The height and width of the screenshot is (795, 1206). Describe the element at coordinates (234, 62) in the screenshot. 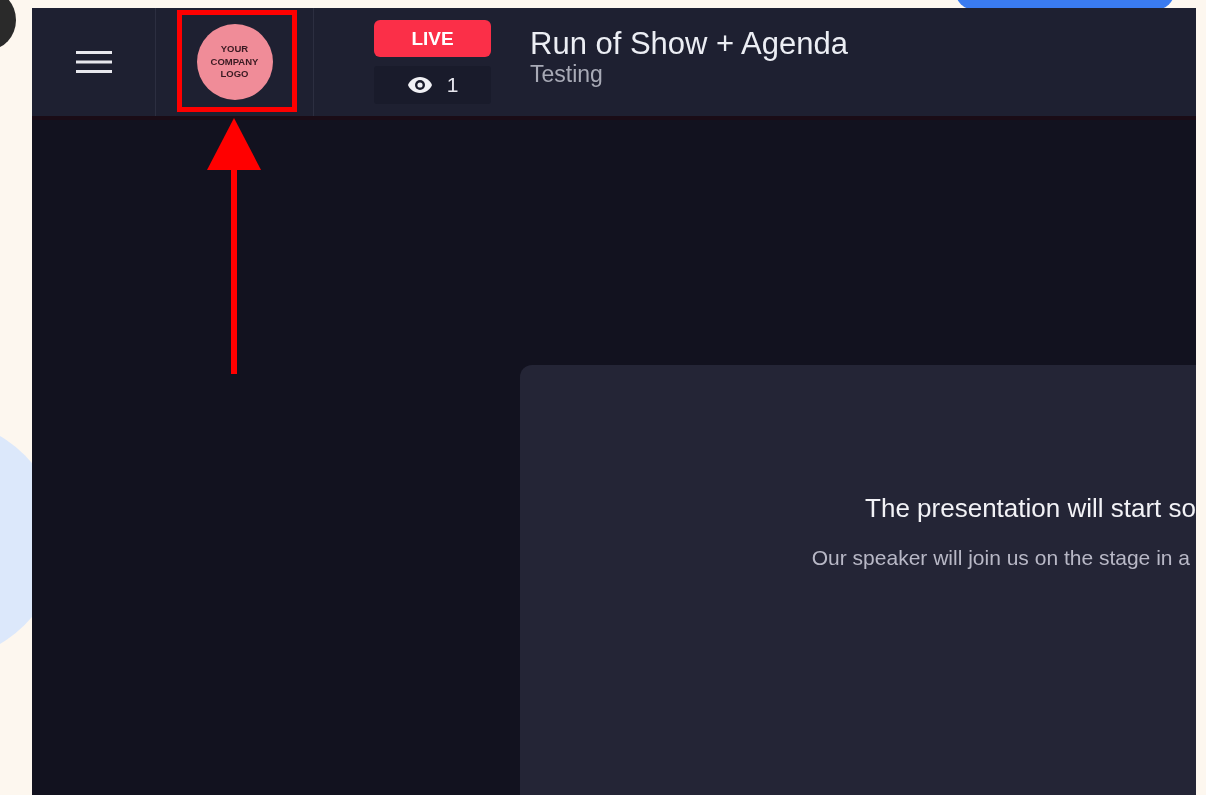

I see `company-logo: YOUR COMPANY LOGO` at that location.